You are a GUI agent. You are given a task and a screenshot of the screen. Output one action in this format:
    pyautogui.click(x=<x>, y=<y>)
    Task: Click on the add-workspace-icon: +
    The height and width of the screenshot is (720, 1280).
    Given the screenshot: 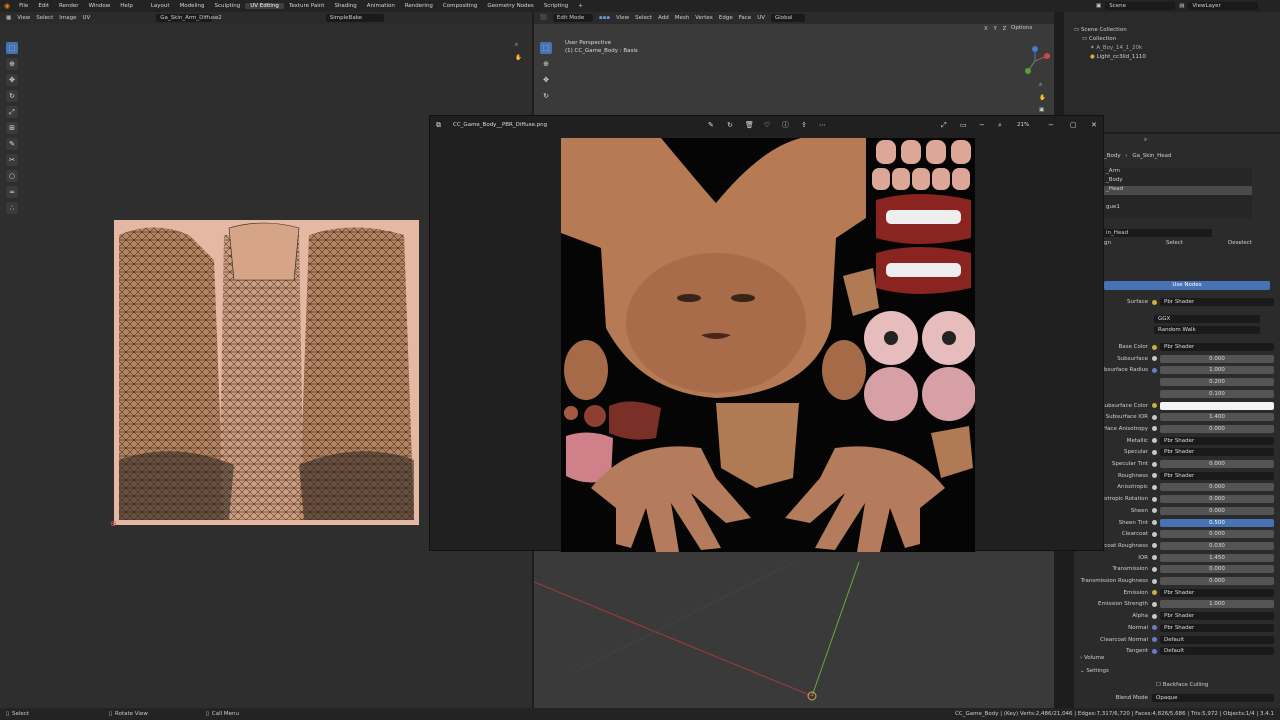 What is the action you would take?
    pyautogui.click(x=580, y=6)
    